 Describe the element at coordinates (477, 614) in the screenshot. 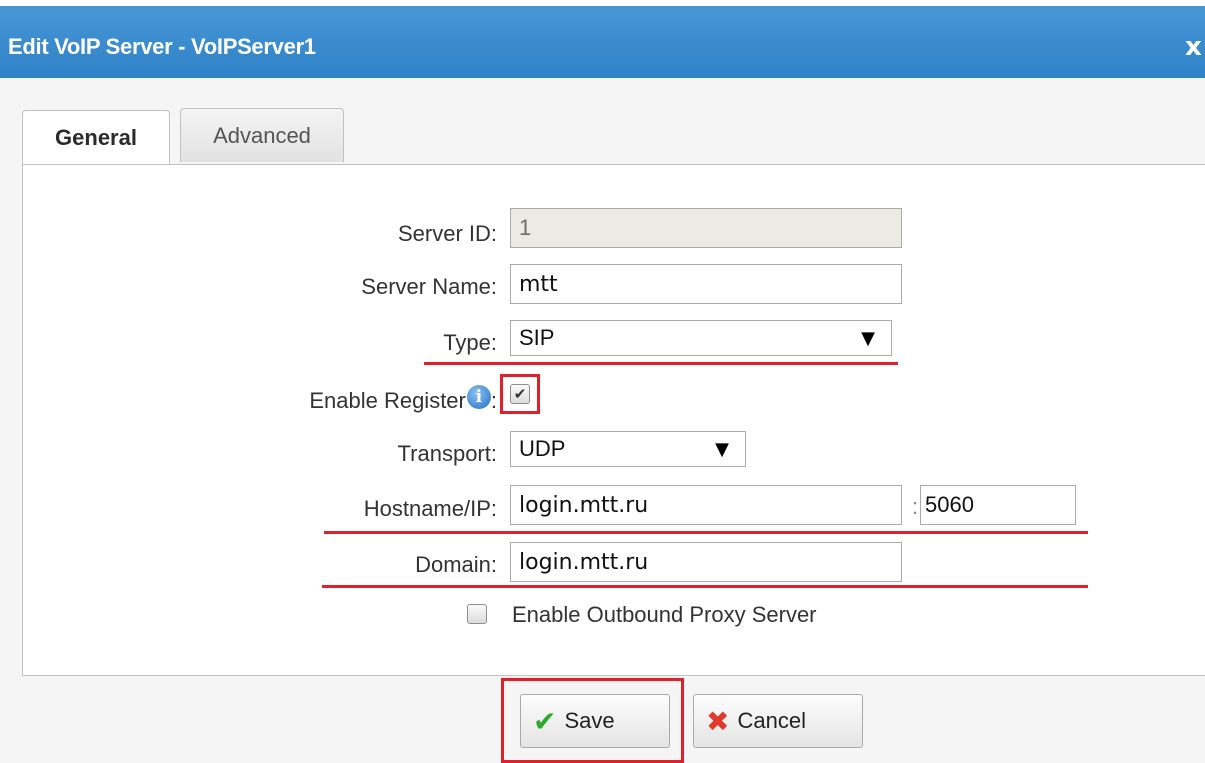

I see `outbound-proxy-checkbox` at that location.